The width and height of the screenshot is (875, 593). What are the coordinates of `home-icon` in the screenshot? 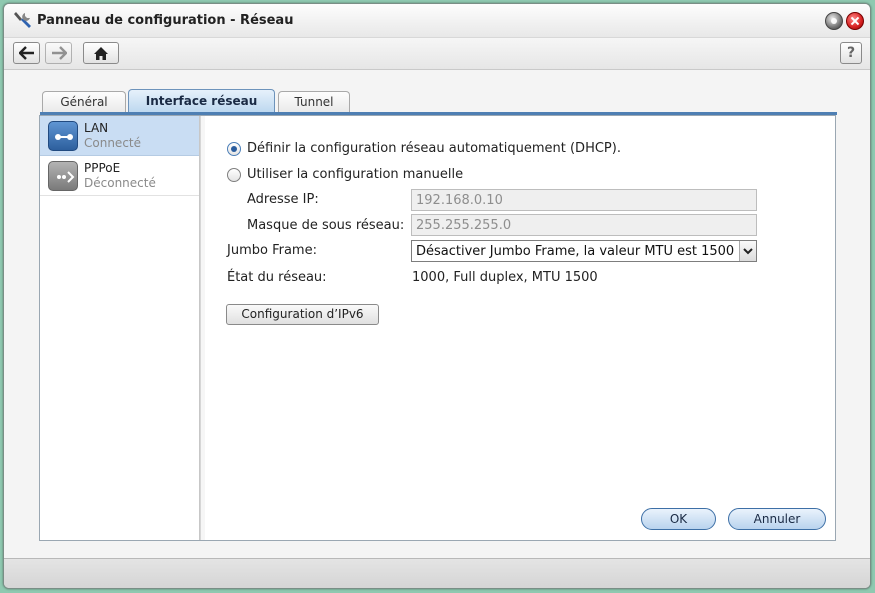 It's located at (101, 53).